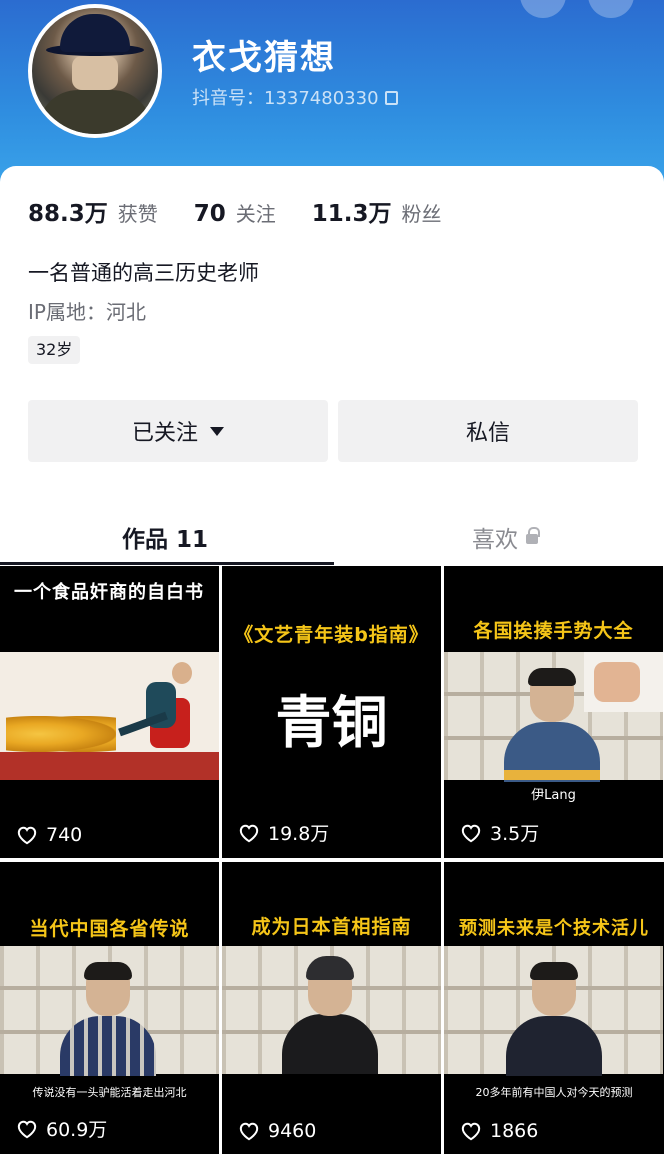 The image size is (664, 1154). I want to click on profile-tabs: 作品 11 喜欢, so click(332, 537).